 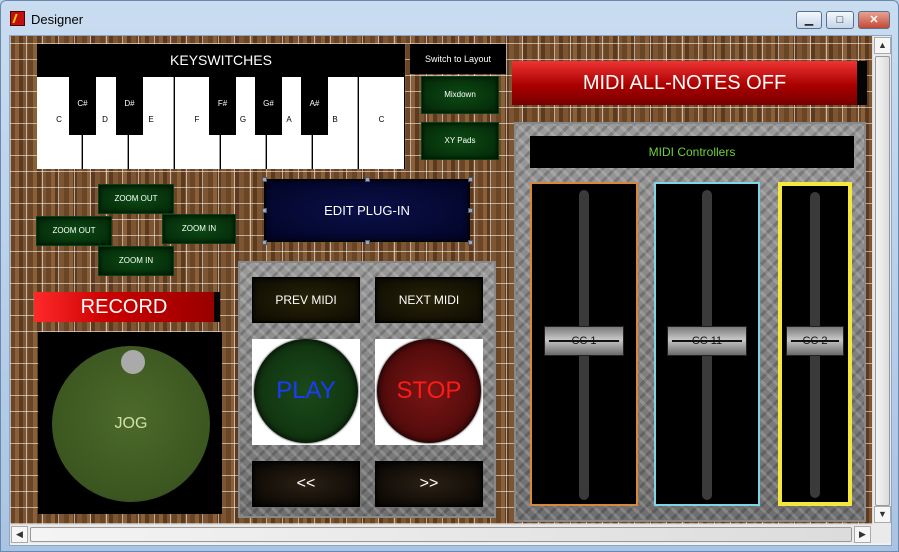 I want to click on cc2-label: CC 2, so click(x=815, y=341).